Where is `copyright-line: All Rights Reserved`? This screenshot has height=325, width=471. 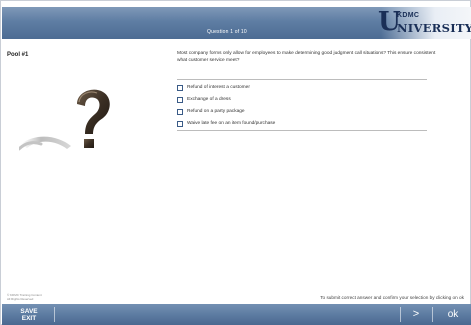 copyright-line: All Rights Reserved is located at coordinates (20, 298).